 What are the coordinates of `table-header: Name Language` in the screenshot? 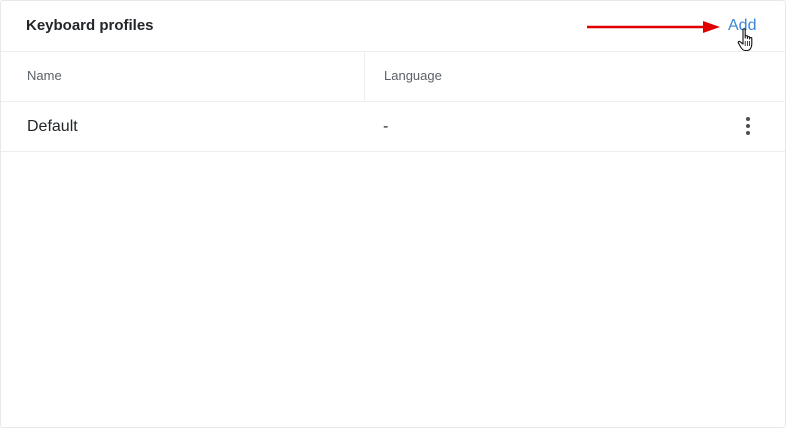 It's located at (393, 77).